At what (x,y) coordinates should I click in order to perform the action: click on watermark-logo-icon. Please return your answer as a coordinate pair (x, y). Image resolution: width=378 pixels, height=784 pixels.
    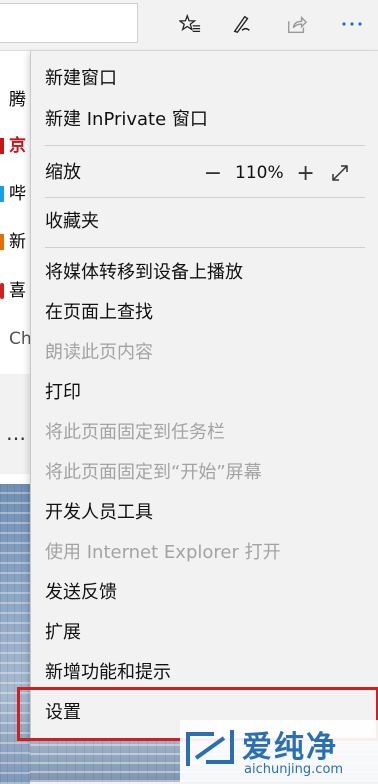
    Looking at the image, I should click on (210, 748).